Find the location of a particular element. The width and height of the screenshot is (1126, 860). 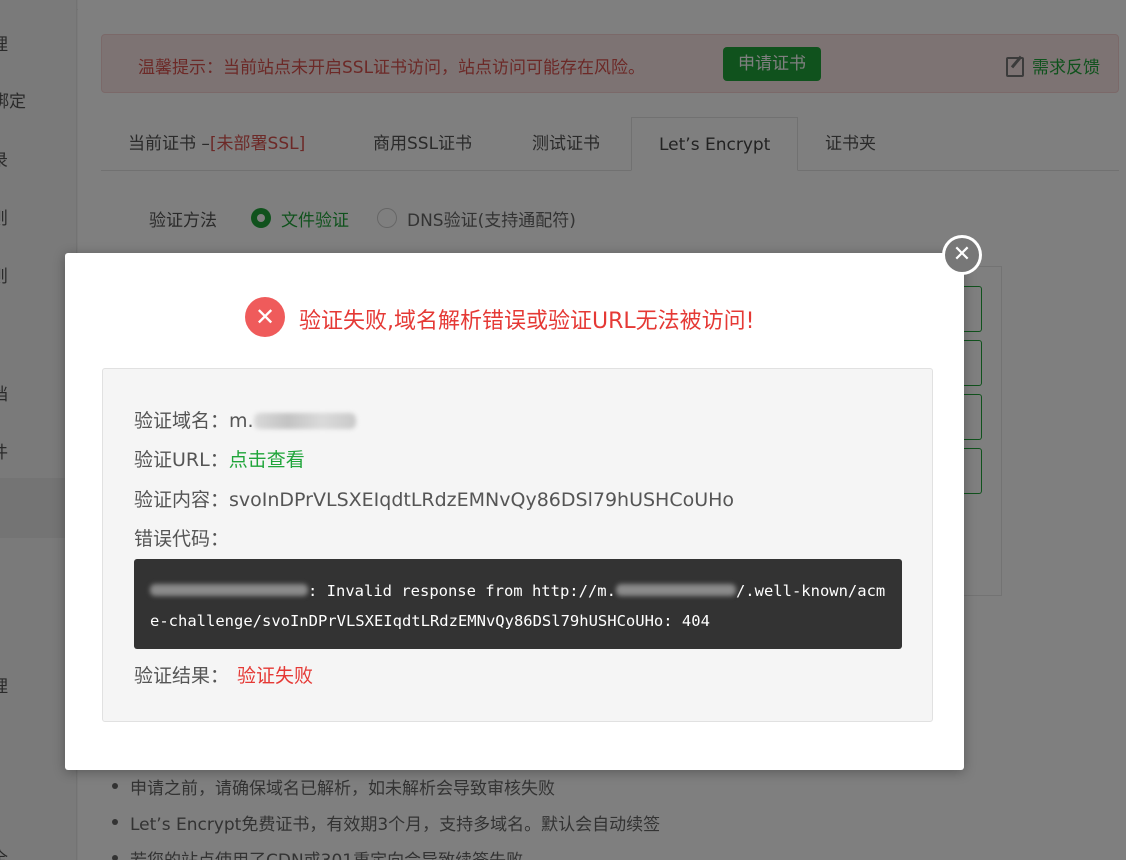

verify-domain-row: 验证域名：m. is located at coordinates (245, 419).